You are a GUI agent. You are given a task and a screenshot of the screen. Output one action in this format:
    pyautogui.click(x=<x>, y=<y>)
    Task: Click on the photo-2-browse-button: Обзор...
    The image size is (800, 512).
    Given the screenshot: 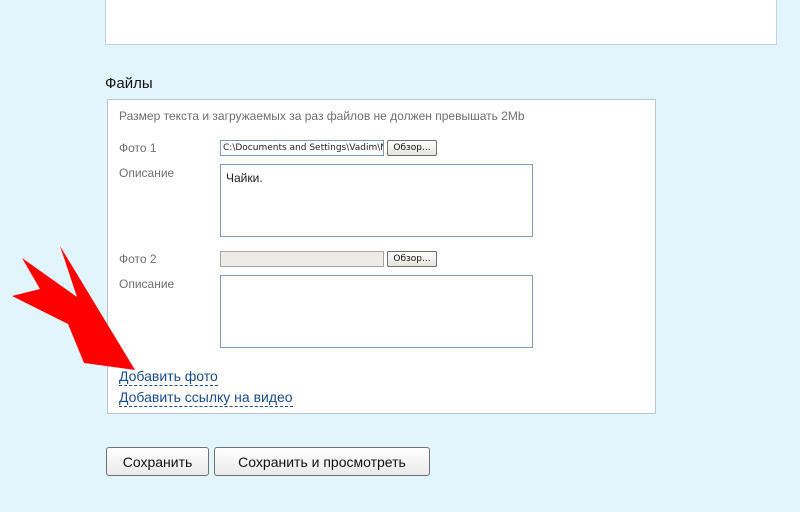 What is the action you would take?
    pyautogui.click(x=412, y=259)
    